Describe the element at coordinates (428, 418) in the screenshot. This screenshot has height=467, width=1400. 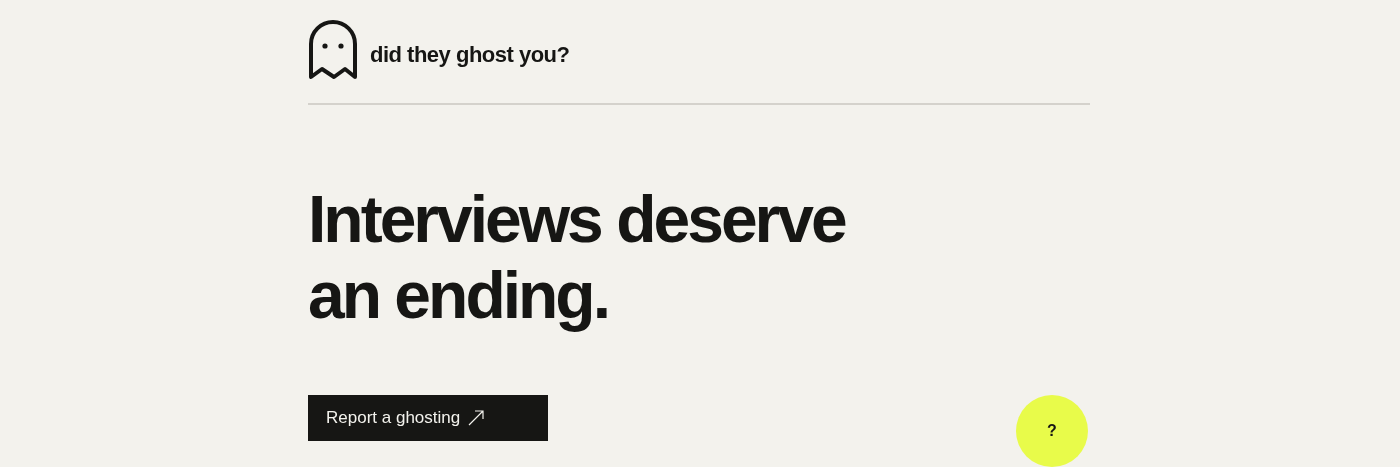
I see `report-button: Report a ghosting` at that location.